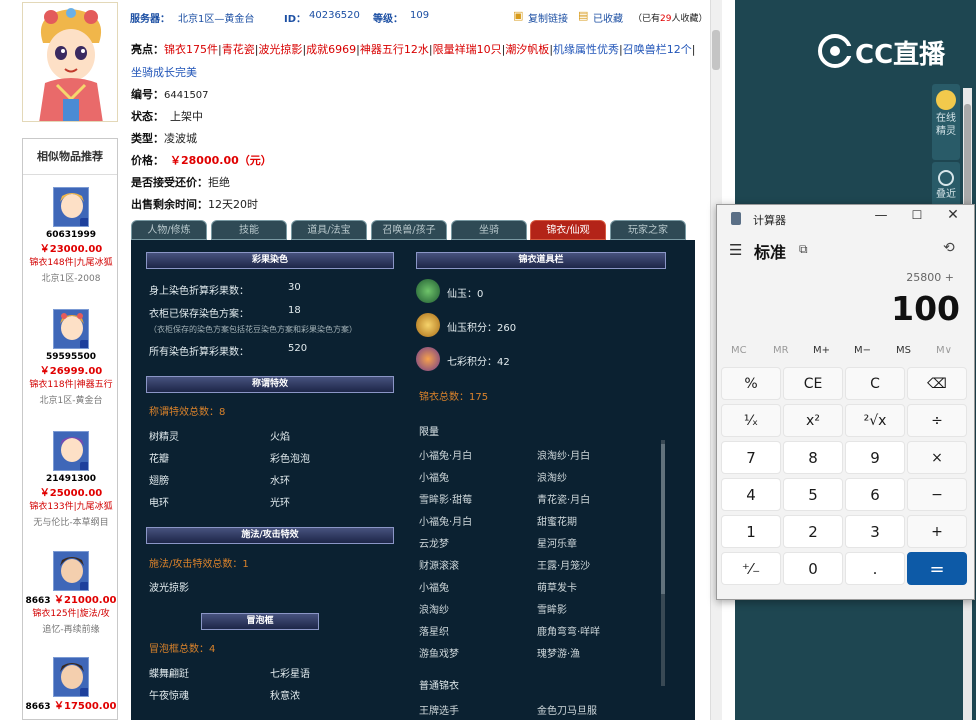  I want to click on highlight-tag: 成就6969, so click(331, 49).